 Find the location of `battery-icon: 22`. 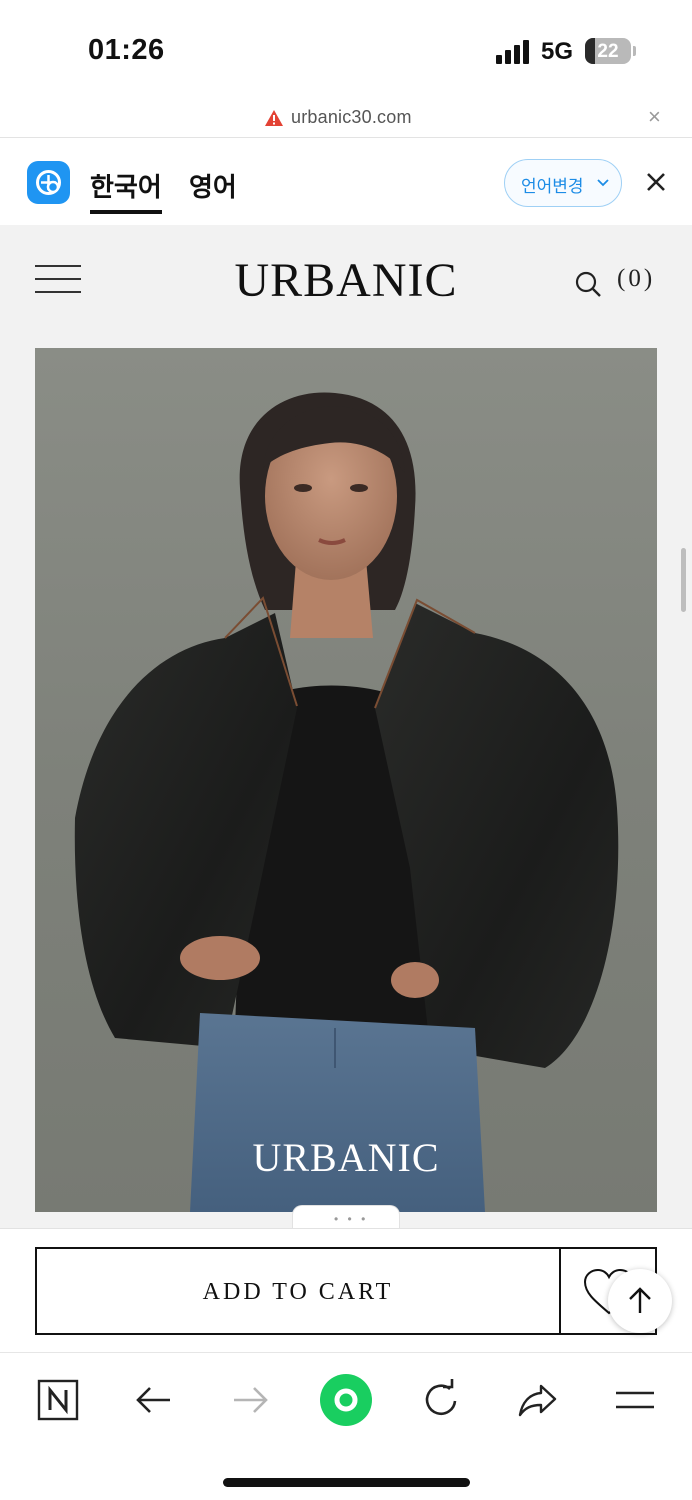

battery-icon: 22 is located at coordinates (608, 51).